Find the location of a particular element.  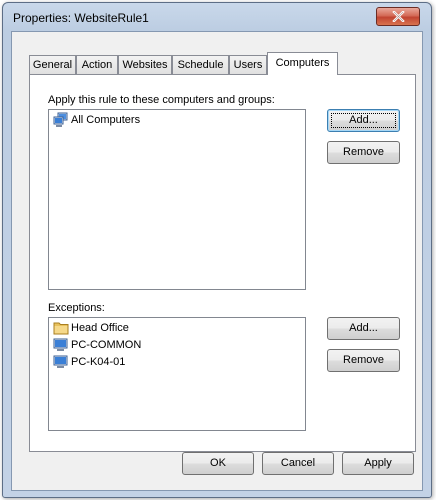

tab-computers: Computers is located at coordinates (302, 63).